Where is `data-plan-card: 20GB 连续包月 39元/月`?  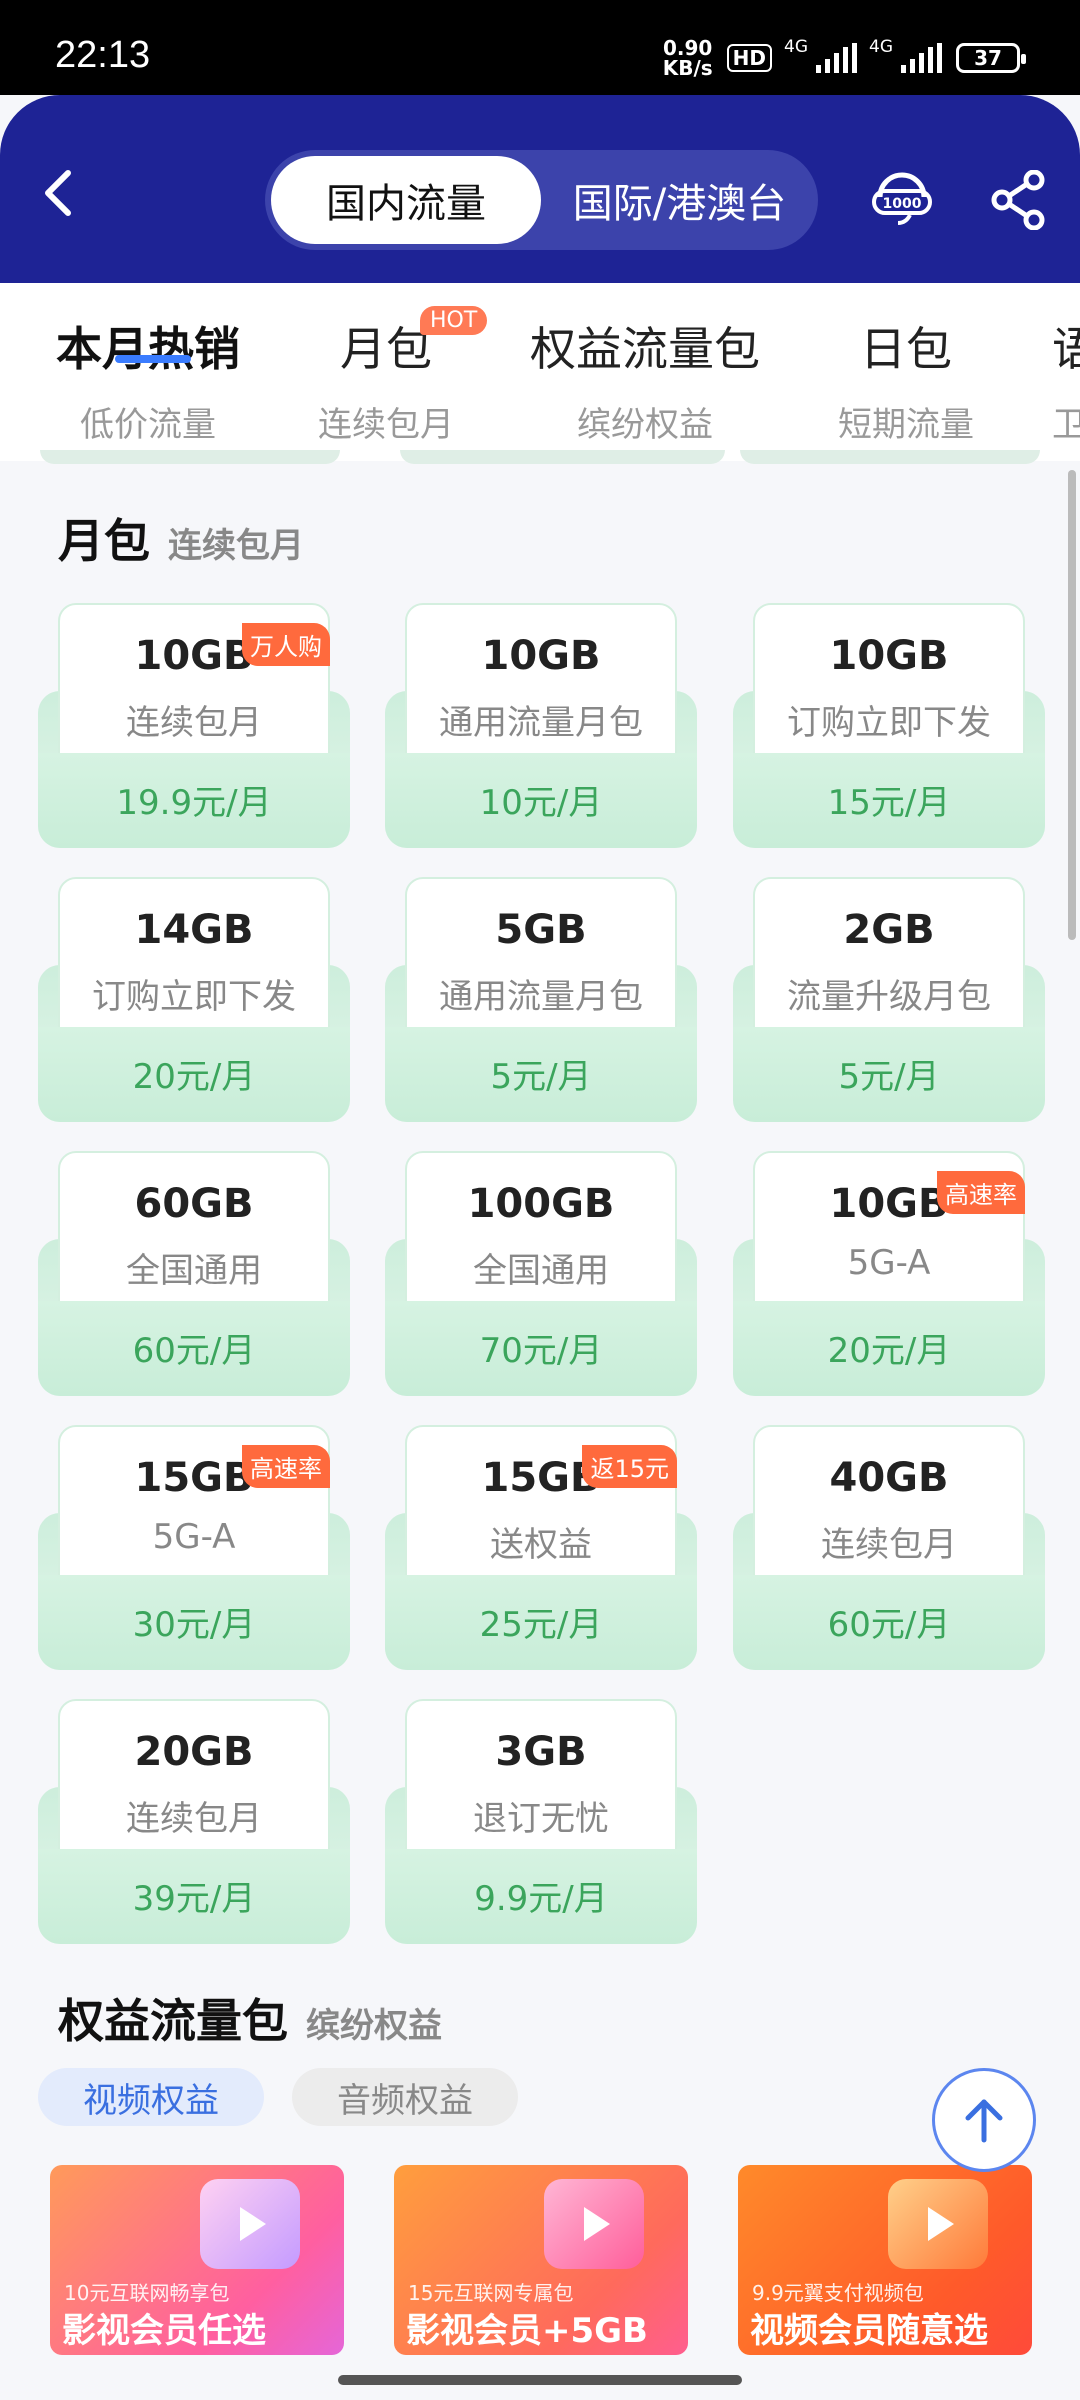
data-plan-card: 20GB 连续包月 39元/月 is located at coordinates (194, 1821).